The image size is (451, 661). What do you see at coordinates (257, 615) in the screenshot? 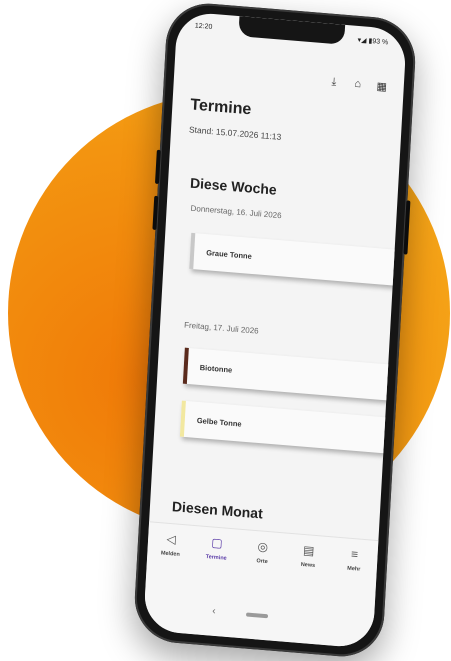
I see `system-home-handle` at bounding box center [257, 615].